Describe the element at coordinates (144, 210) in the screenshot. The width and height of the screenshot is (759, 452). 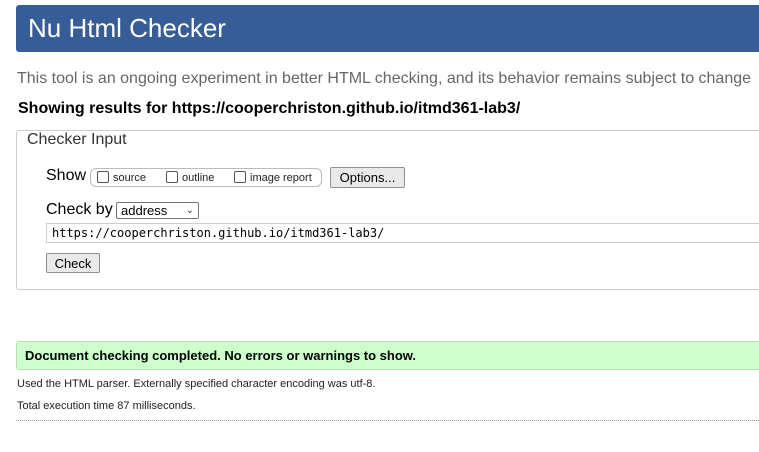
I see `check-by-selected-value: address` at that location.